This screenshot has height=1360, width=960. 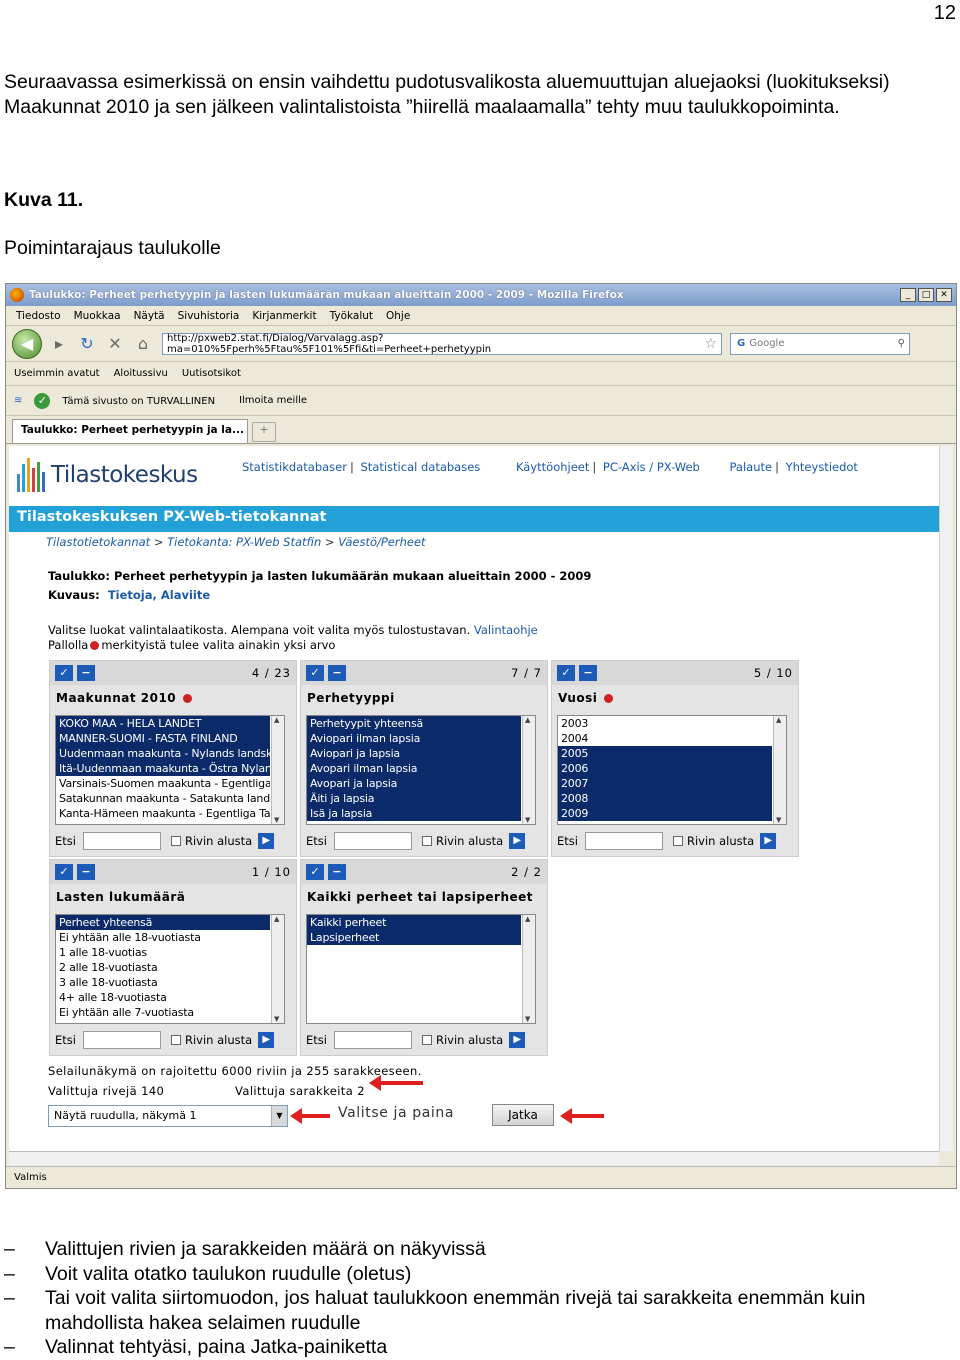 What do you see at coordinates (294, 467) in the screenshot?
I see `link-statistikdatabaser: Statistikdatabaser` at bounding box center [294, 467].